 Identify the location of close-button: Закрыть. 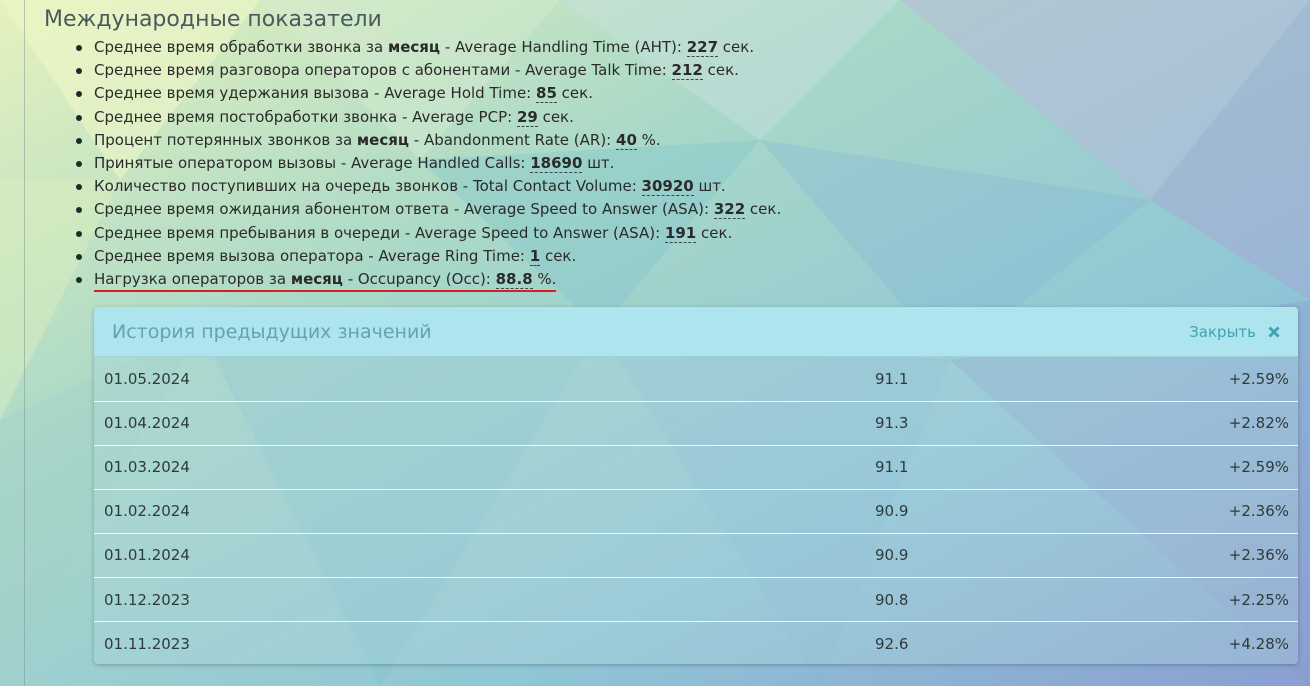
(1235, 332).